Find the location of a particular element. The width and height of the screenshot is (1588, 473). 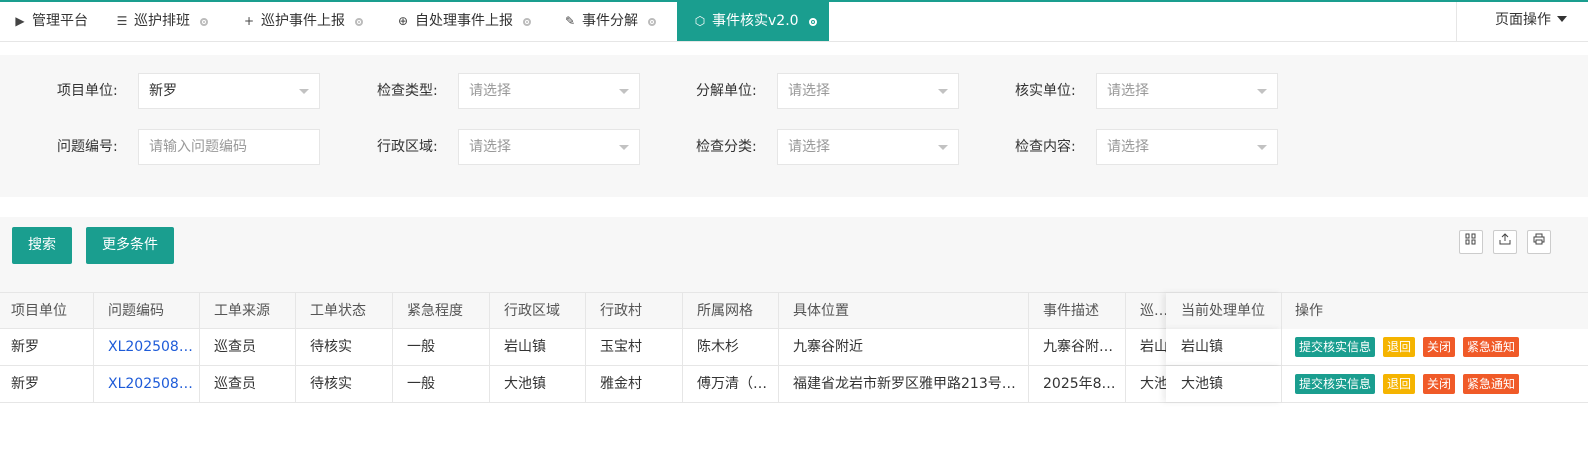

verify-unit-label: 核实单位: is located at coordinates (1045, 91).